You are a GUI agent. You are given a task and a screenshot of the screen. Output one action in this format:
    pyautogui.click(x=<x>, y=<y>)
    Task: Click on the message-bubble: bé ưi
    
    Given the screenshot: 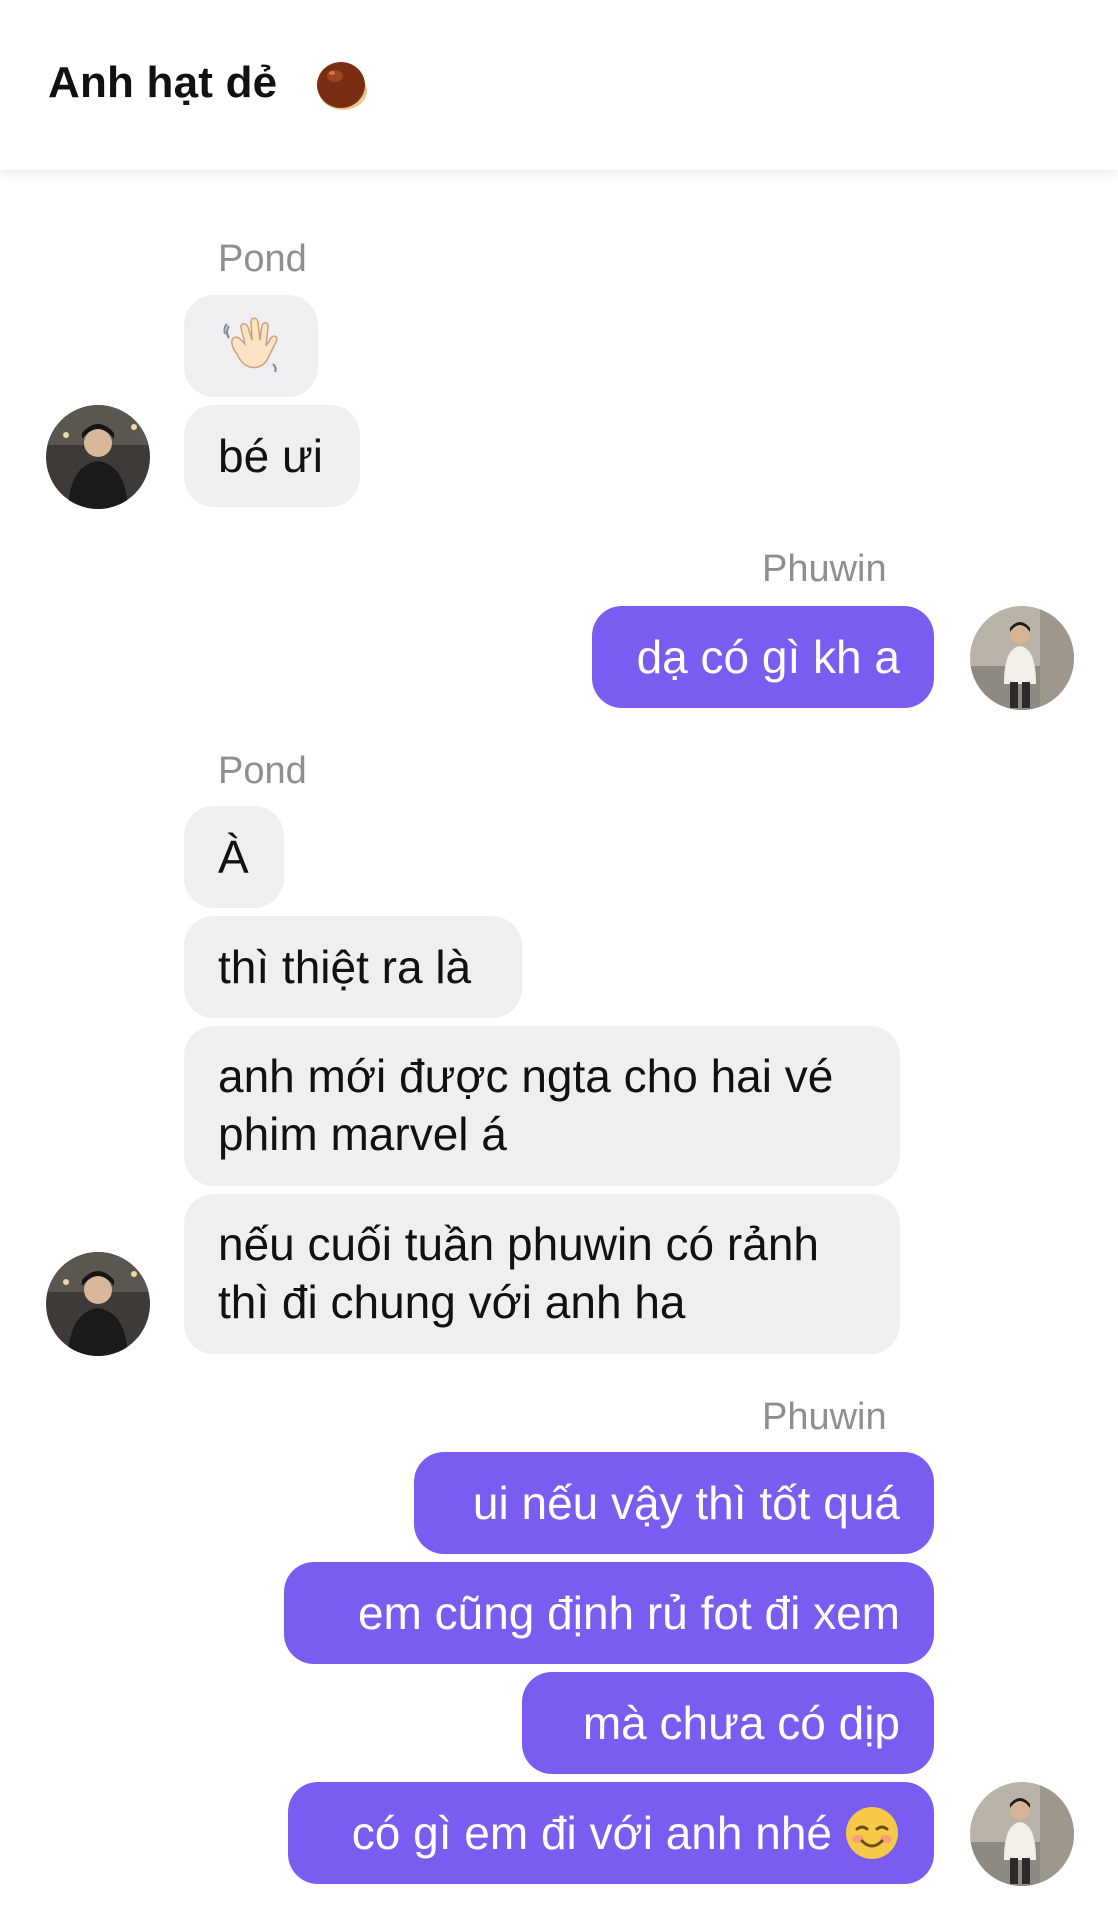 What is the action you would take?
    pyautogui.click(x=272, y=456)
    